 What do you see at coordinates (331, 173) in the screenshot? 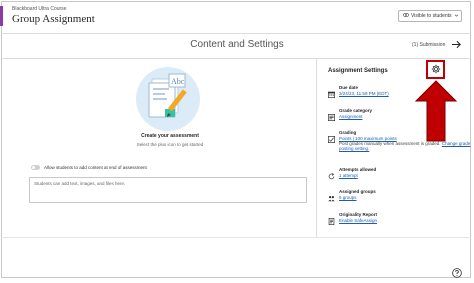
I see `attempts-icon` at bounding box center [331, 173].